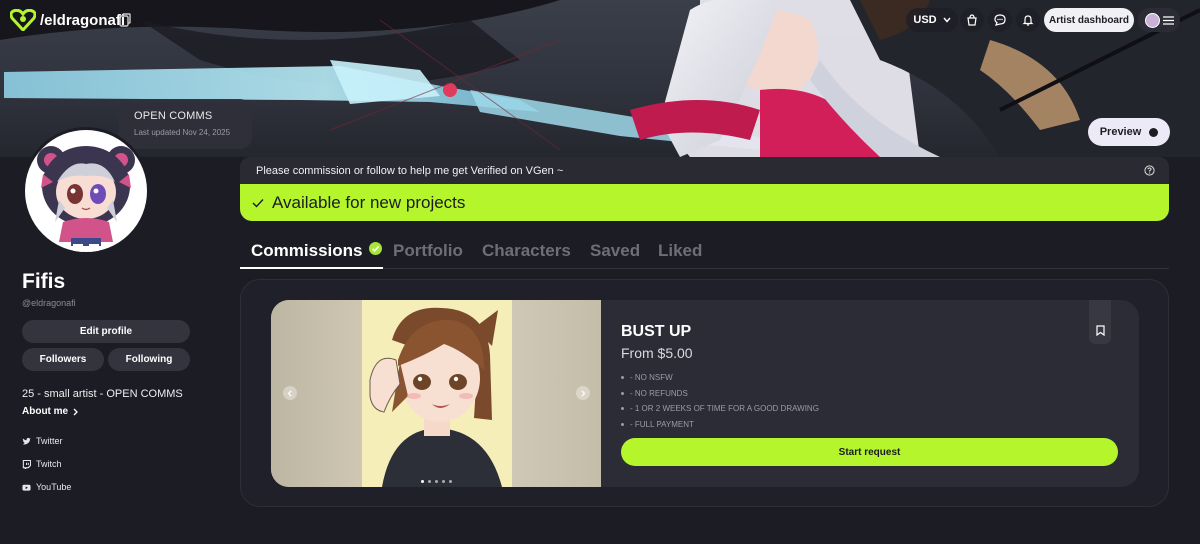 This screenshot has height=544, width=1200. I want to click on social-label: YouTube, so click(54, 487).